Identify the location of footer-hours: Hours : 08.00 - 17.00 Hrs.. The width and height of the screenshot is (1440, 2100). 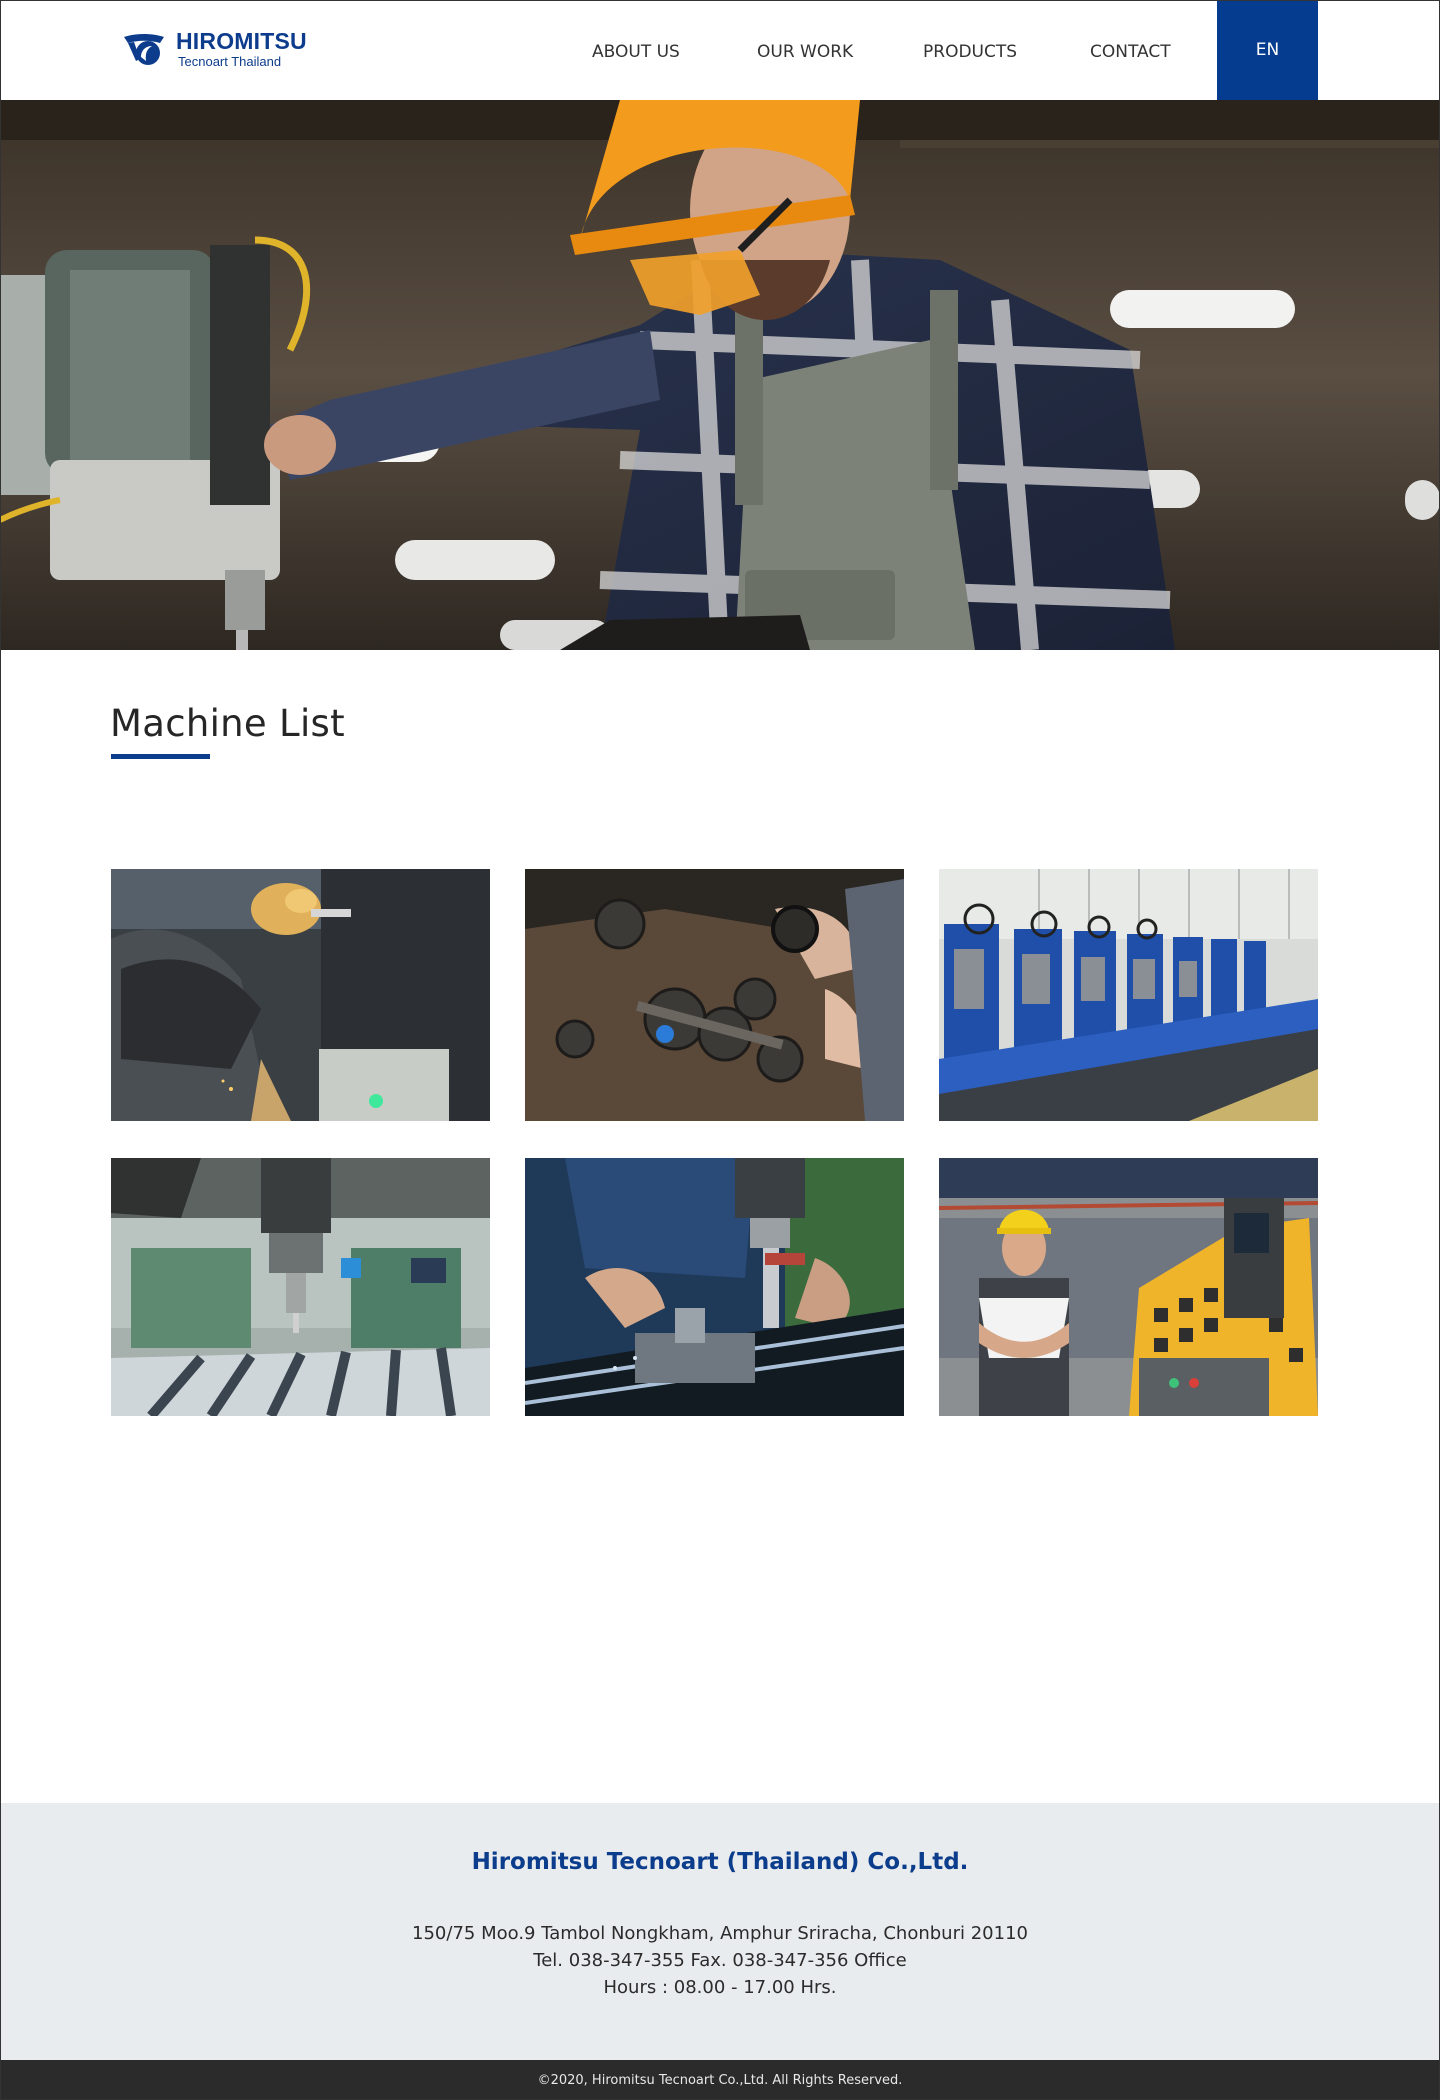
(720, 1987).